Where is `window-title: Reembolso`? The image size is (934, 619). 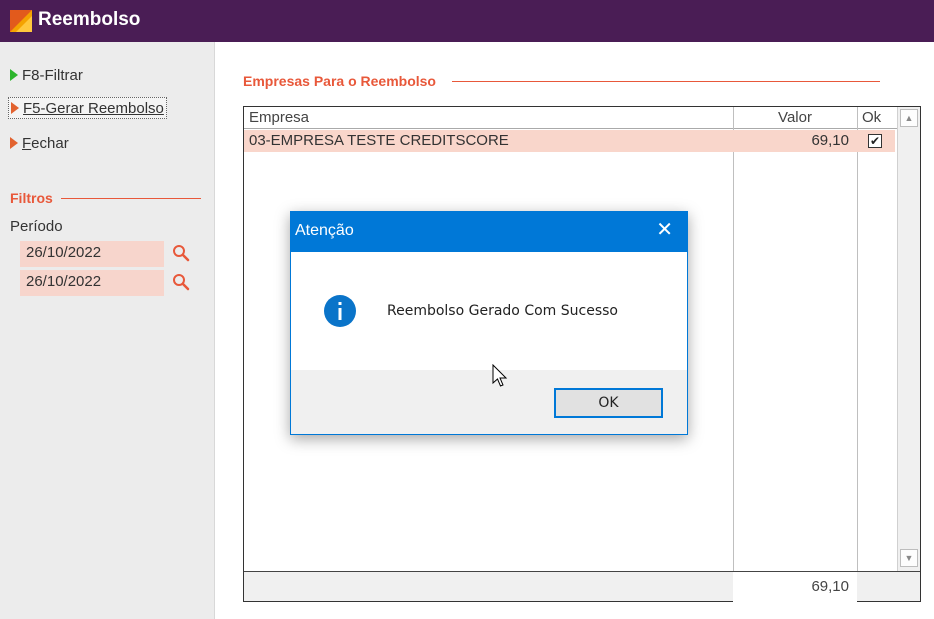
window-title: Reembolso is located at coordinates (89, 19).